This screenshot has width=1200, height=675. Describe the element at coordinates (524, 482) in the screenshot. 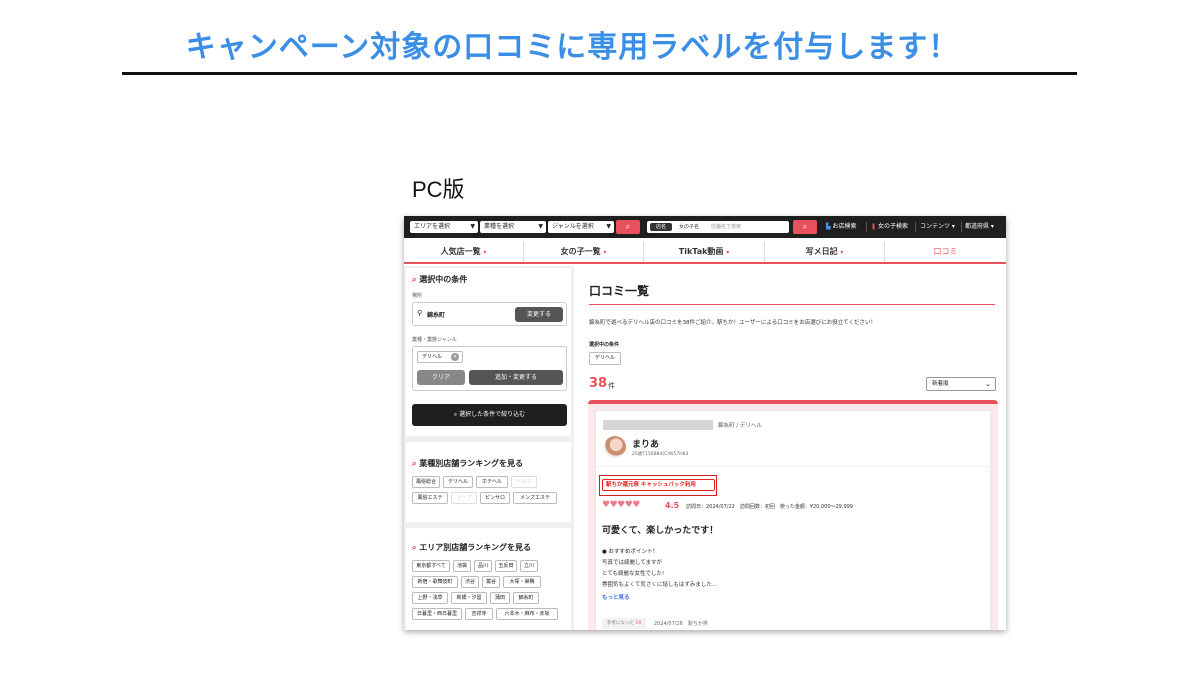

I see `industry-chip: ヘルス` at that location.